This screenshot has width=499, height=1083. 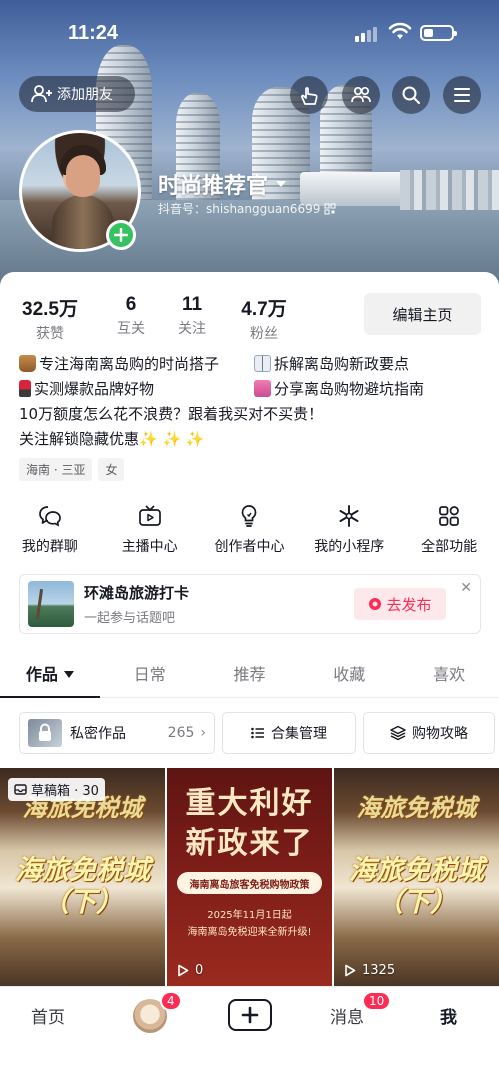 What do you see at coordinates (239, 209) in the screenshot?
I see `douyin-id-text: 抖音号：shishangguan6699` at bounding box center [239, 209].